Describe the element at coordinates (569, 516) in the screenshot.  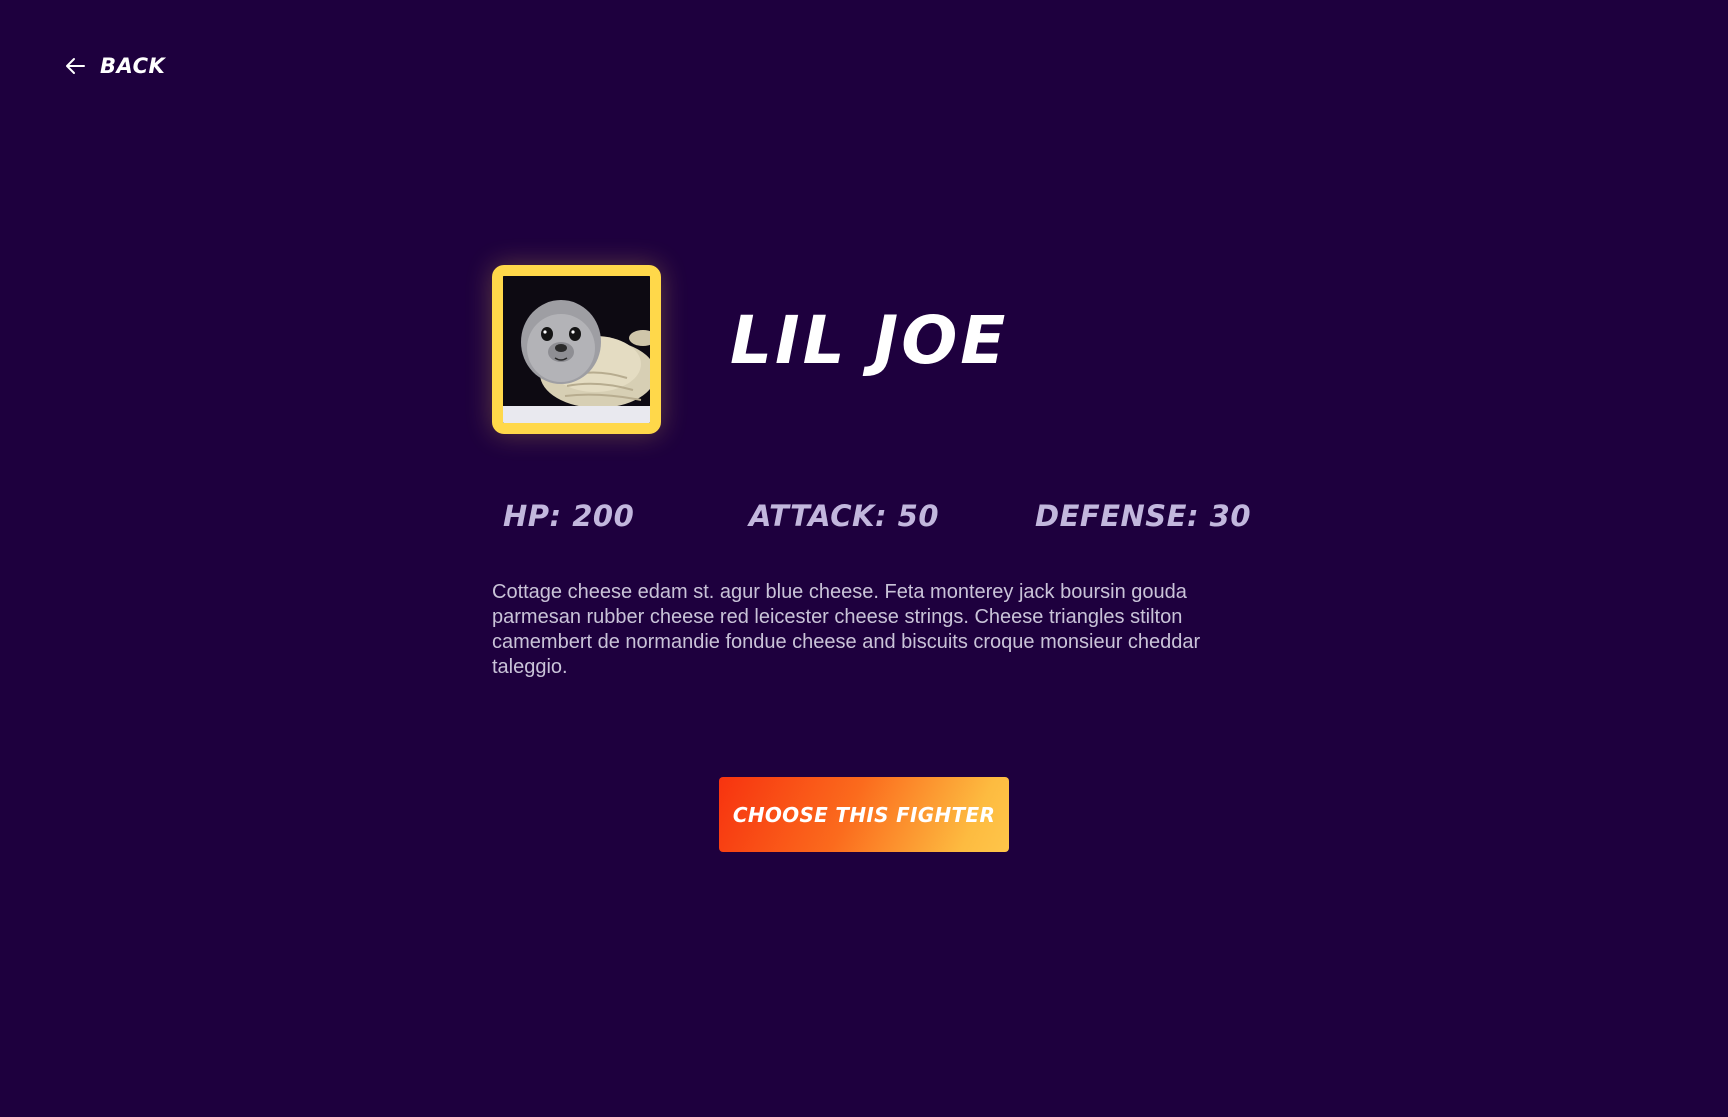
I see `stat-hp: HP: 200` at that location.